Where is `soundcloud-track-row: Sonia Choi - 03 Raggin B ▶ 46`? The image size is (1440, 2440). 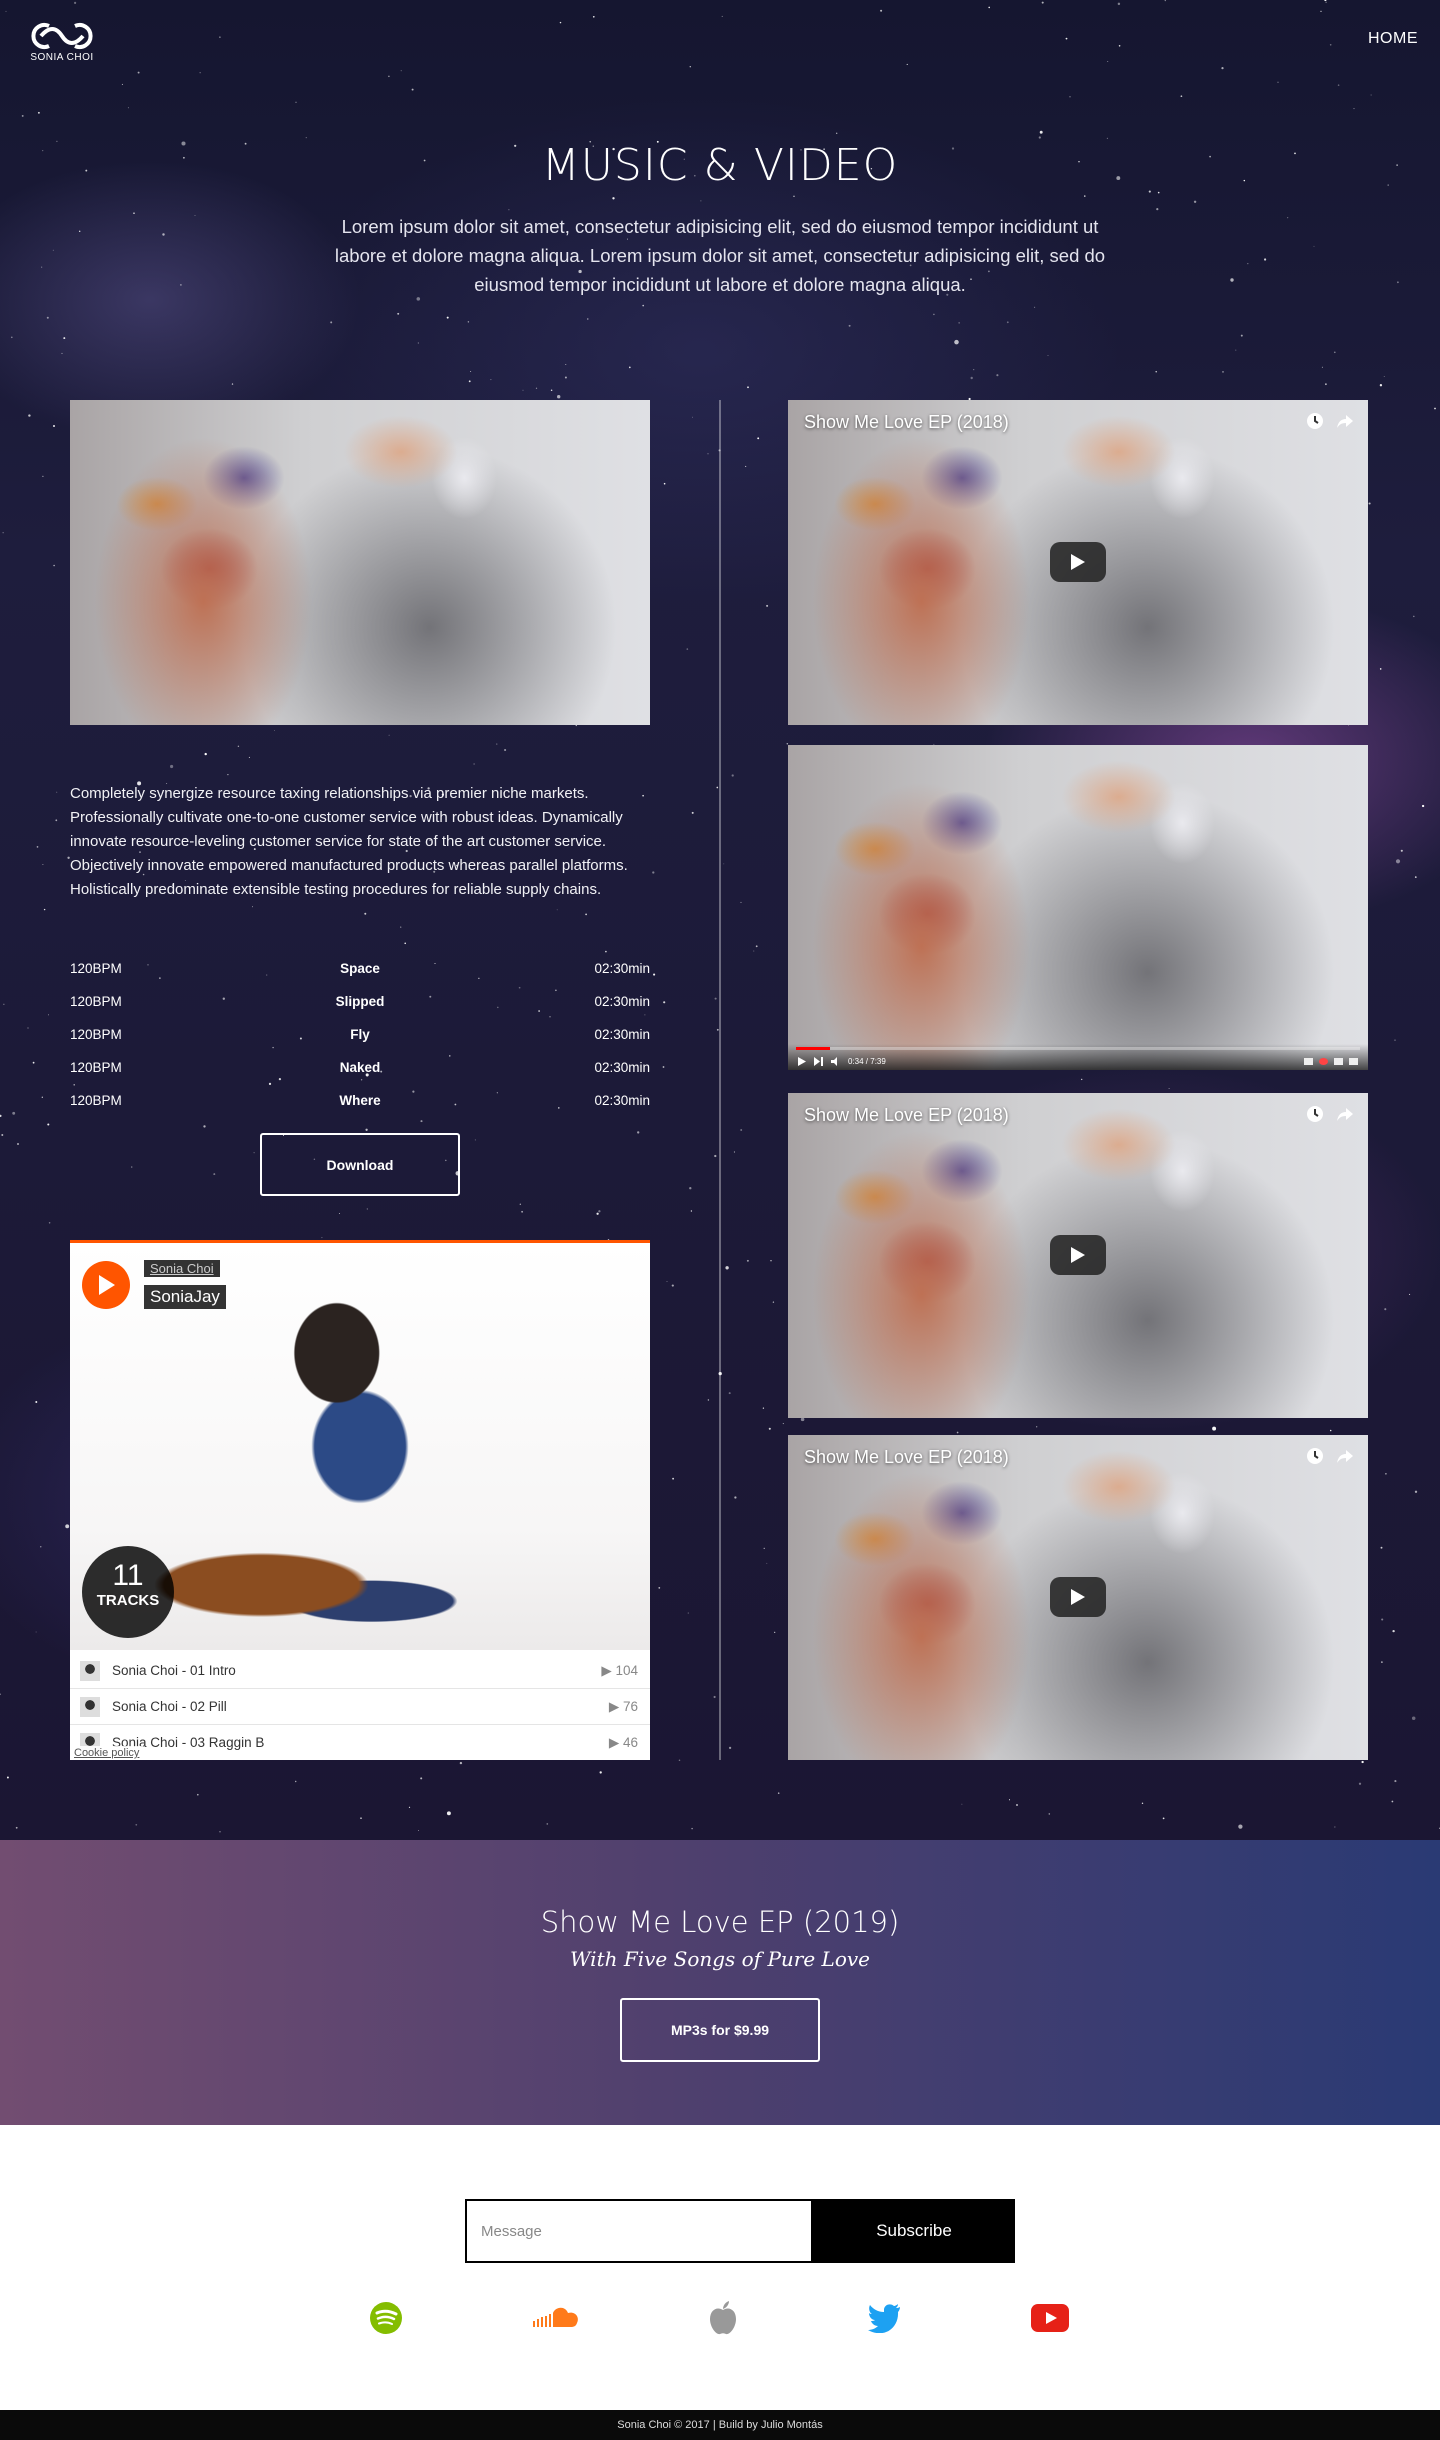 soundcloud-track-row: Sonia Choi - 03 Raggin B ▶ 46 is located at coordinates (360, 1742).